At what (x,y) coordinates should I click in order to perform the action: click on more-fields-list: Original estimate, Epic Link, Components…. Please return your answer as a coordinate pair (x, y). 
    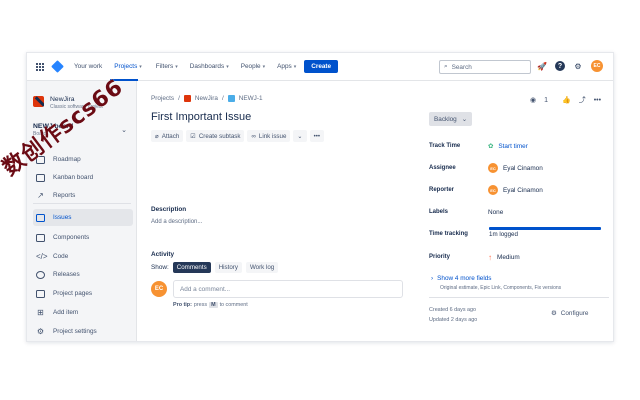
    Looking at the image, I should click on (501, 288).